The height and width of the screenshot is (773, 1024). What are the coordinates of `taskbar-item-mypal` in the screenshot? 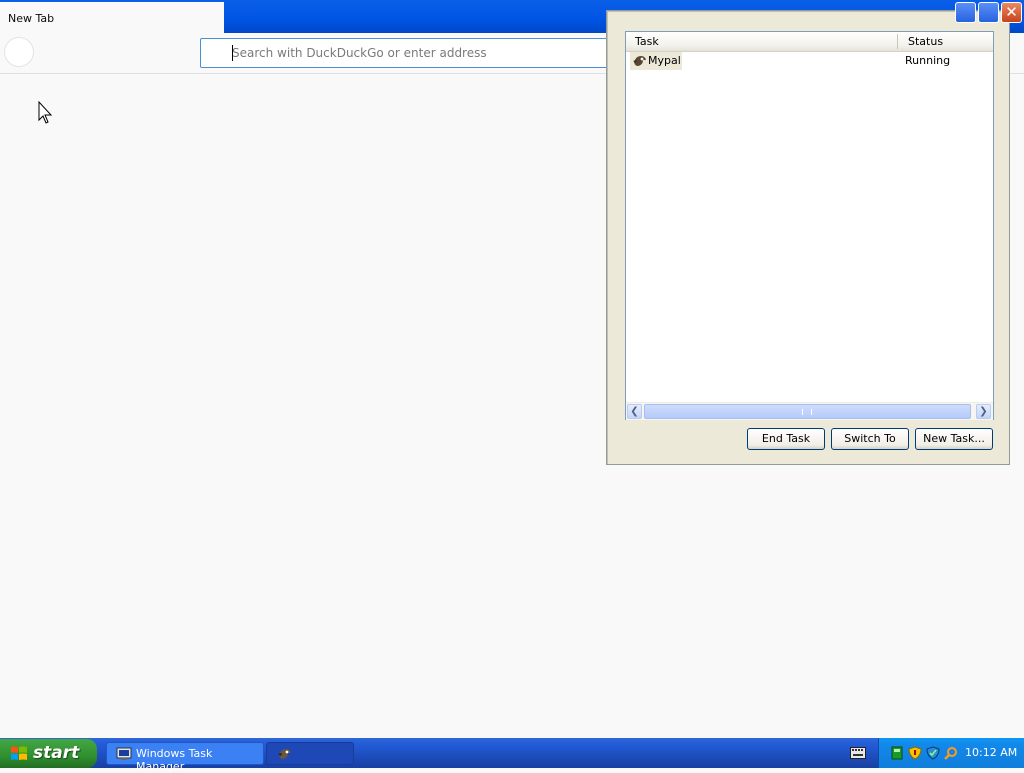 It's located at (310, 753).